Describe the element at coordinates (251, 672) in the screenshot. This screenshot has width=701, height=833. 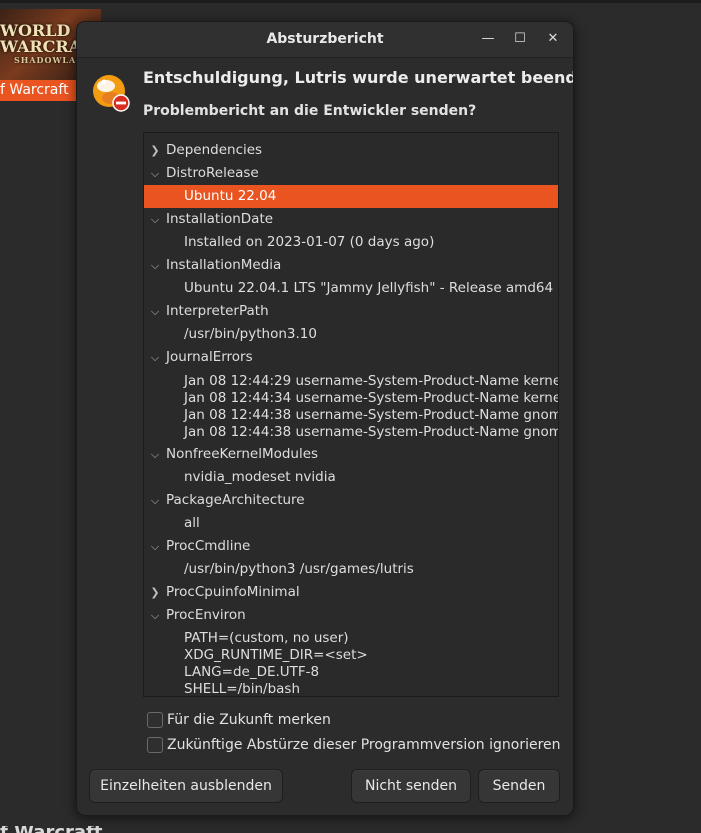
I see `environ-line: LANG=de_DE.UTF-8` at that location.